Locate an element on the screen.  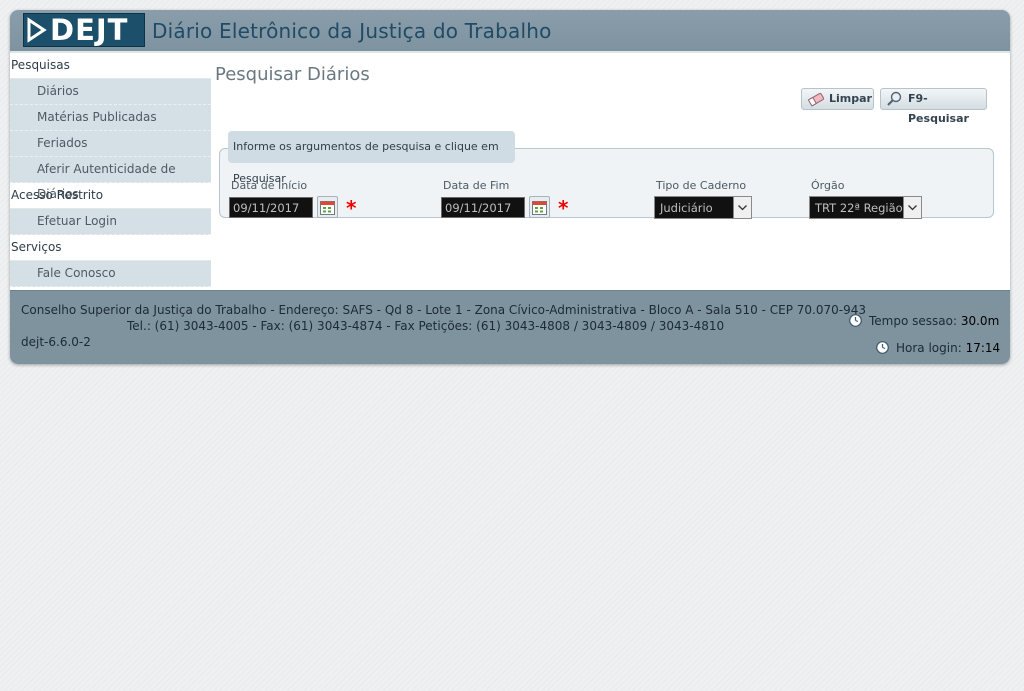
data-inicio-calendar-button is located at coordinates (327, 207).